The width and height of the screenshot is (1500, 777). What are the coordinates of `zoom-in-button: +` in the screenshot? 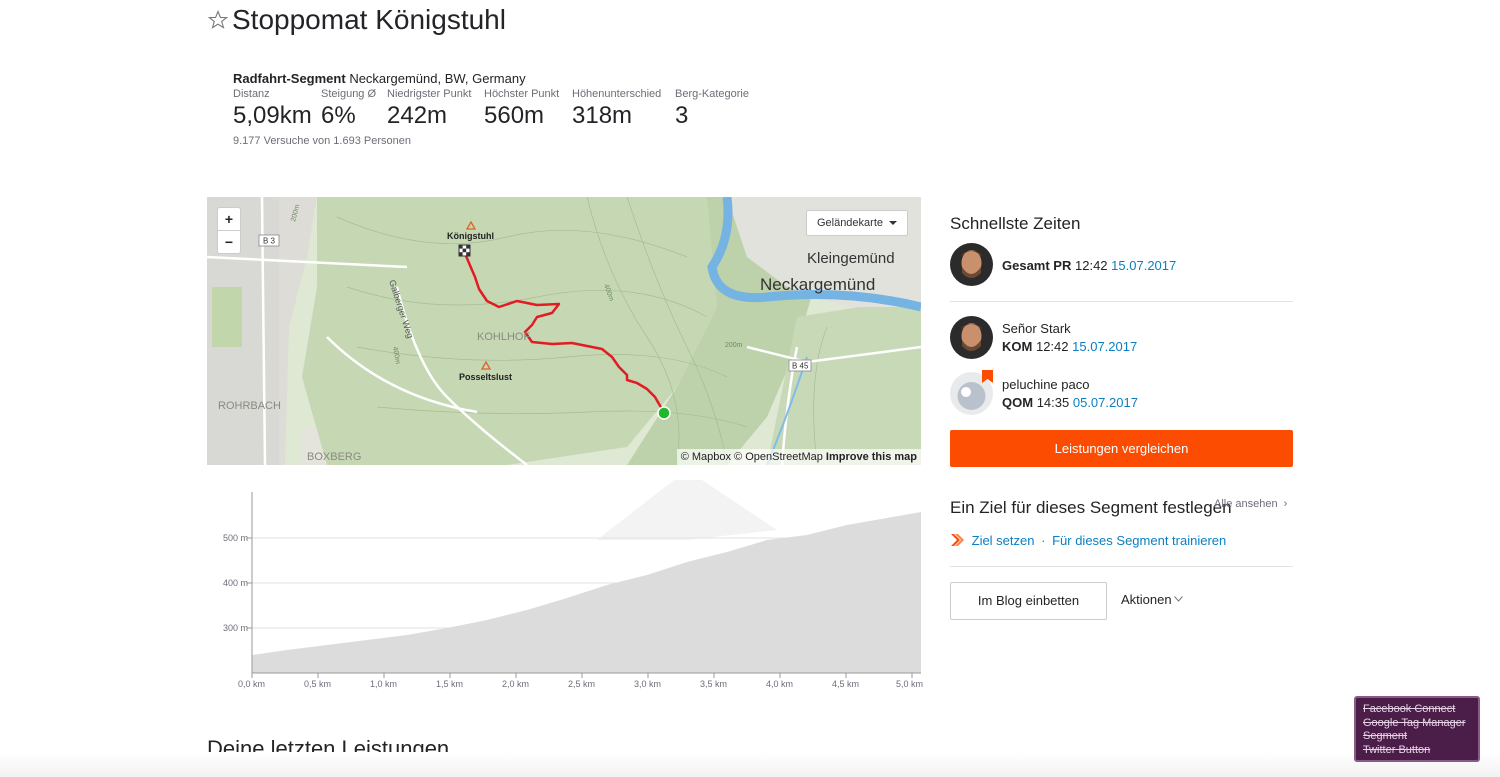 It's located at (229, 219).